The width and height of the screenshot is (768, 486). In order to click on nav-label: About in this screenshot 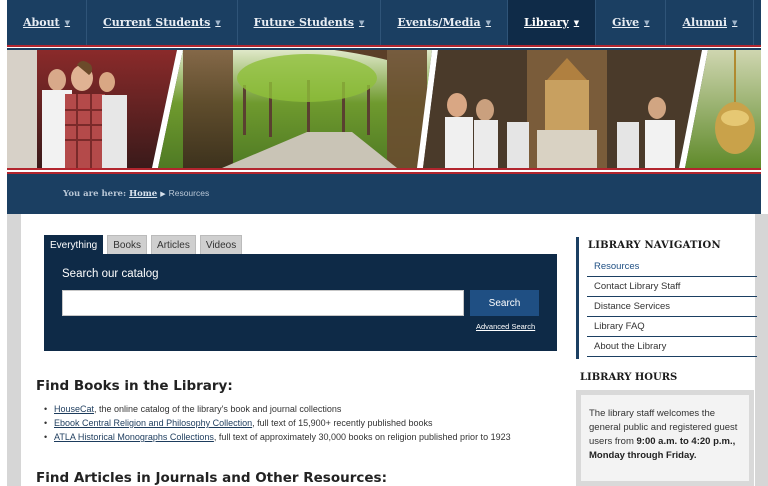, I will do `click(41, 22)`.